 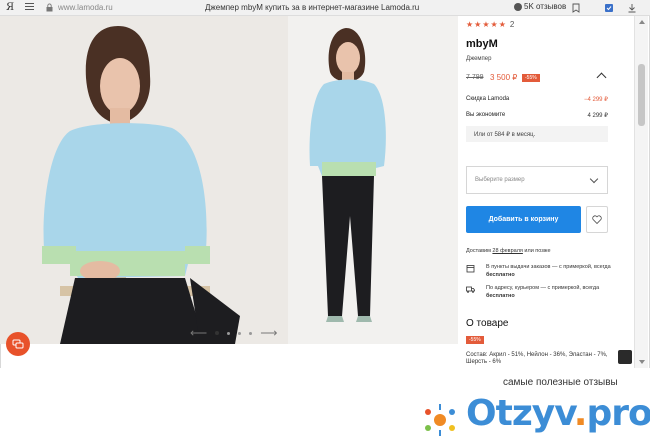 I want to click on savings-value: 4 299 ₽, so click(x=598, y=116).